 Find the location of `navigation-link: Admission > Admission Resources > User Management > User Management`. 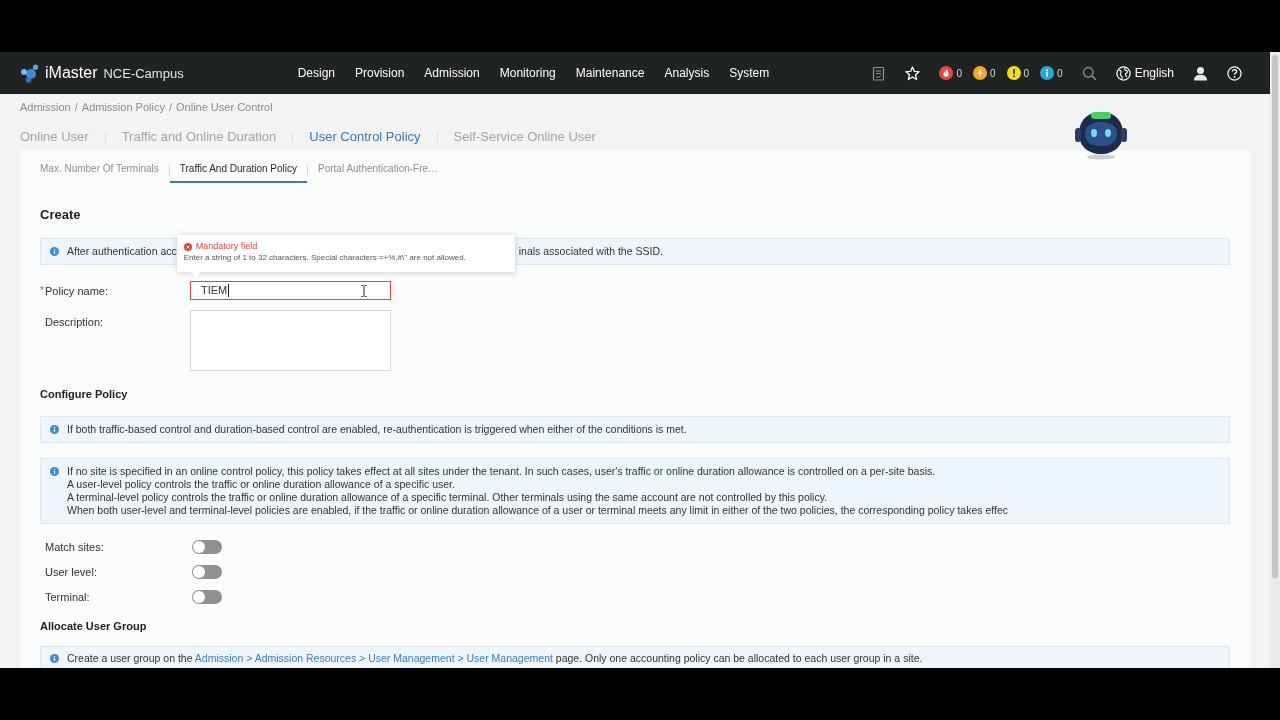

navigation-link: Admission > Admission Resources > User Management > User Management is located at coordinates (373, 658).